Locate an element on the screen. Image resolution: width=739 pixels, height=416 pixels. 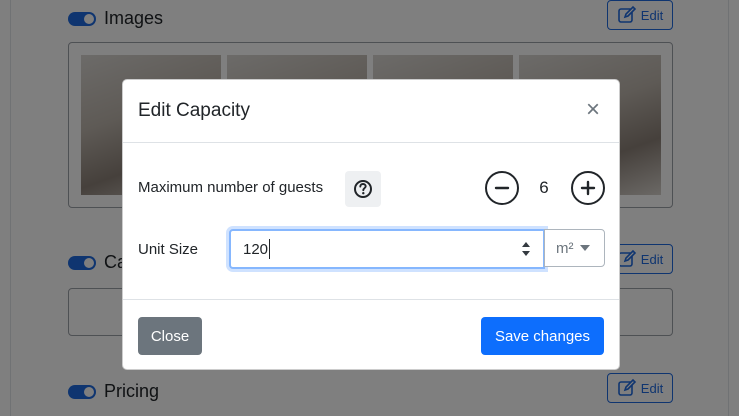
chevron-down-icon is located at coordinates (584, 248).